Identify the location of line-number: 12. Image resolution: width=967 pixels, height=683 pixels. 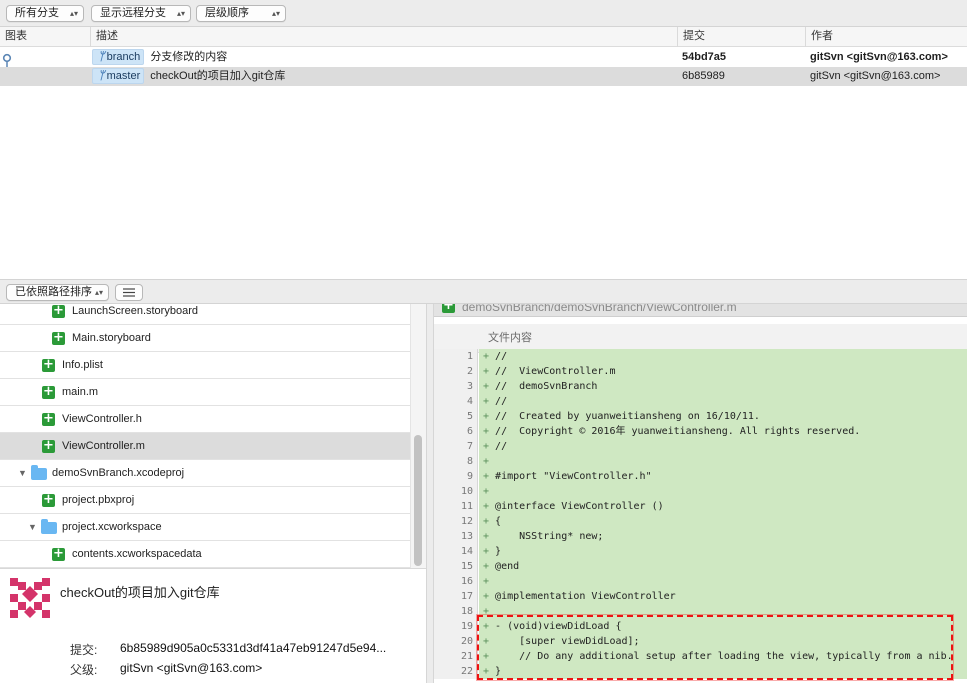
(456, 521).